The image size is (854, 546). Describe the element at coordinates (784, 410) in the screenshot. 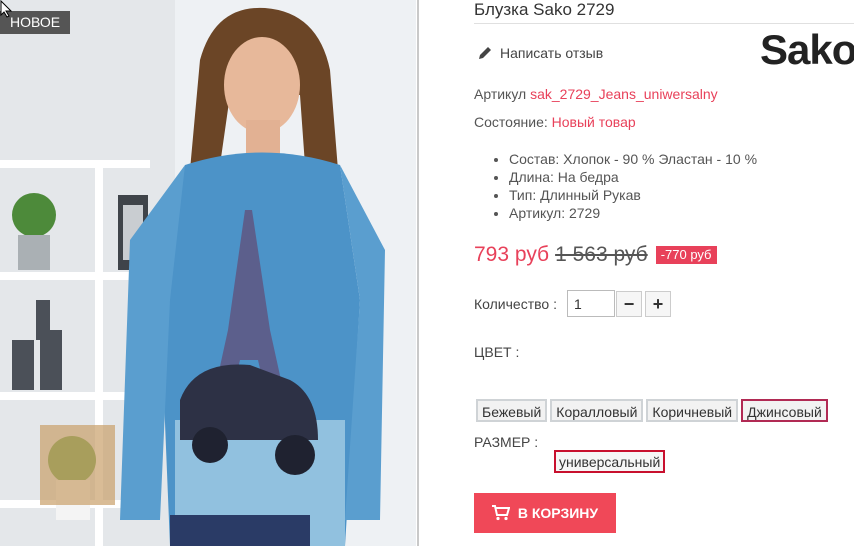

I see `color-option-denim: Джинсовый` at that location.